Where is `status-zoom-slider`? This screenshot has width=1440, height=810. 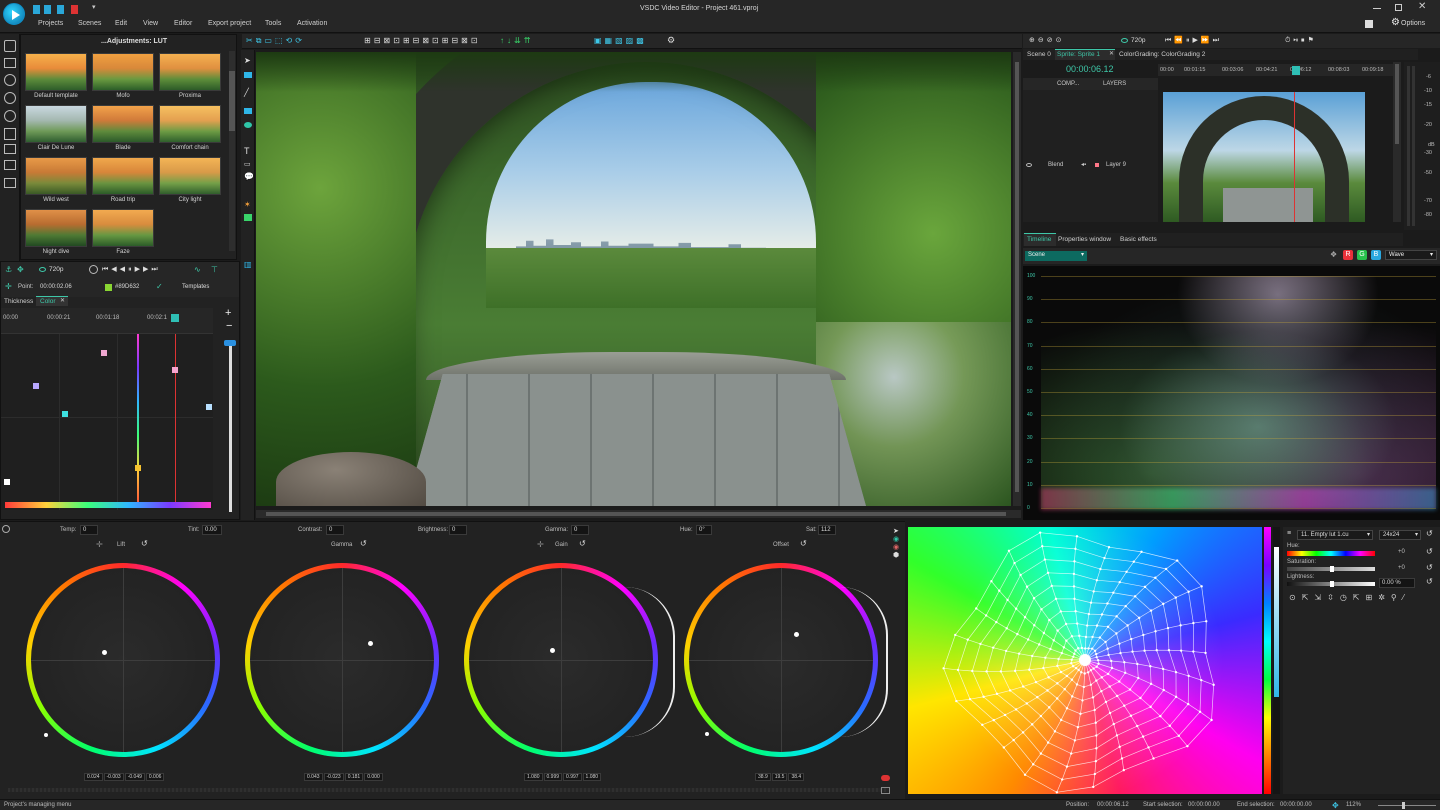
status-zoom-slider is located at coordinates (1407, 805).